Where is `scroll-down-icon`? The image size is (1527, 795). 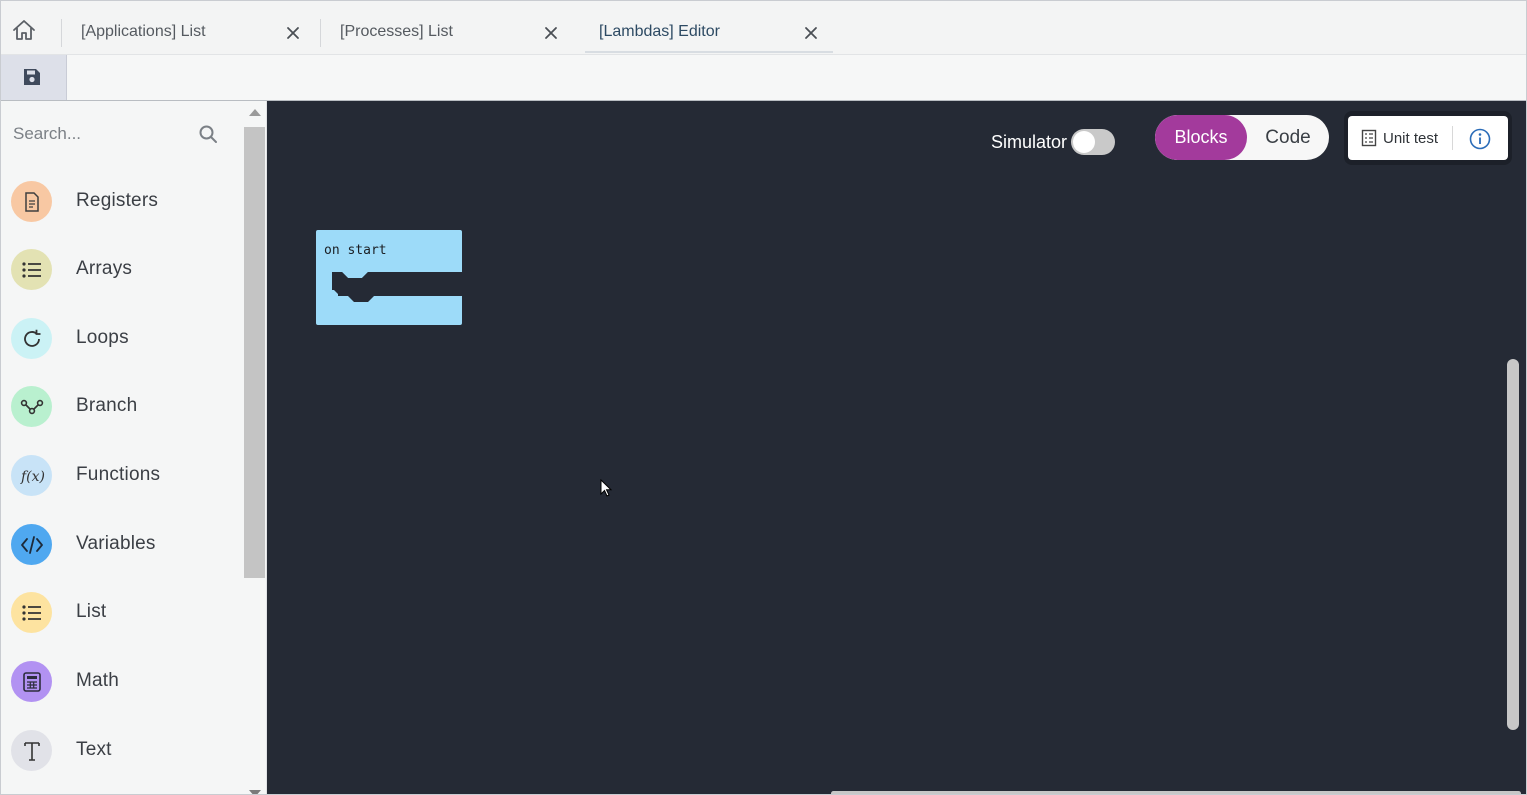
scroll-down-icon is located at coordinates (255, 792).